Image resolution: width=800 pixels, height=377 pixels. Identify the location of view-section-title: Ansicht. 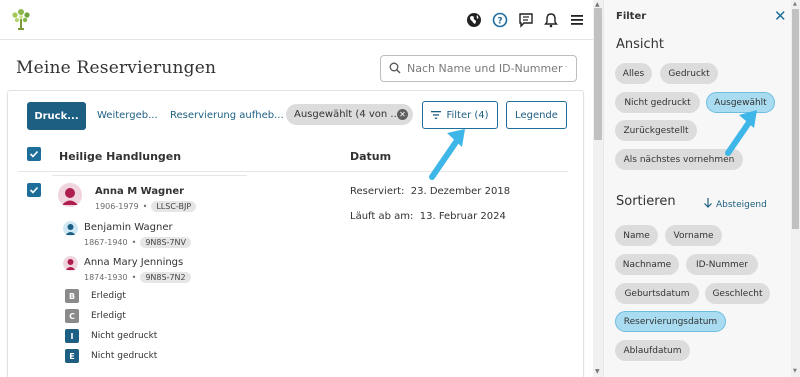
(640, 44).